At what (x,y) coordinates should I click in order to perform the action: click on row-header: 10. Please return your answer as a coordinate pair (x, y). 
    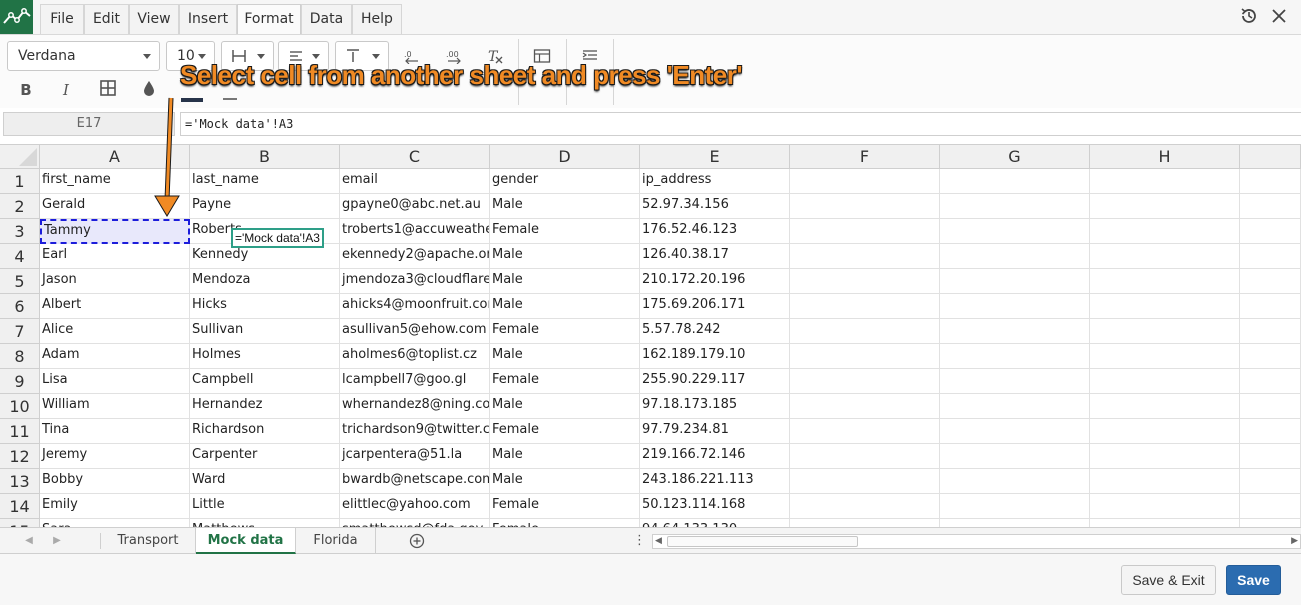
    Looking at the image, I should click on (20, 406).